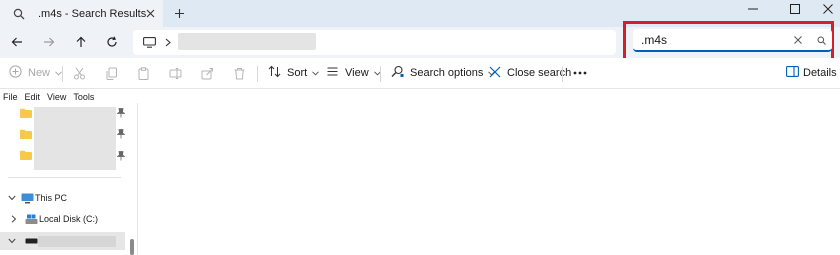  I want to click on close-search-button: Close search, so click(530, 73).